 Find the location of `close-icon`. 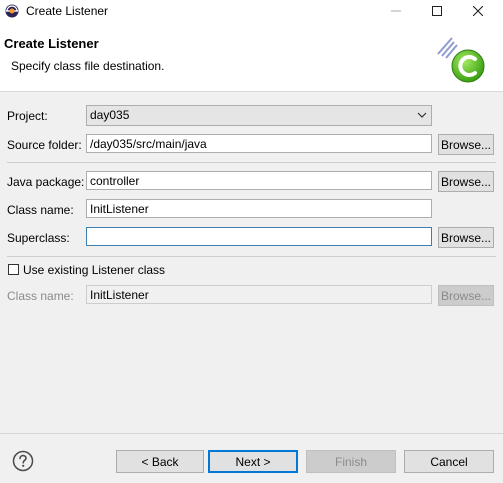

close-icon is located at coordinates (478, 11).